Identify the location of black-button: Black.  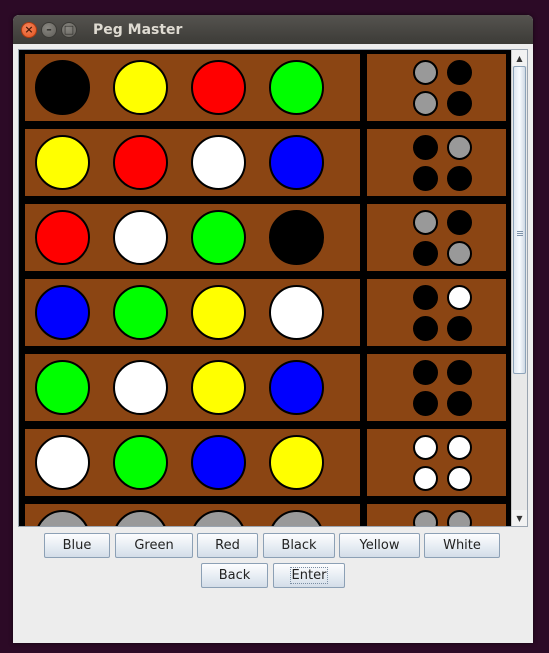
(299, 545).